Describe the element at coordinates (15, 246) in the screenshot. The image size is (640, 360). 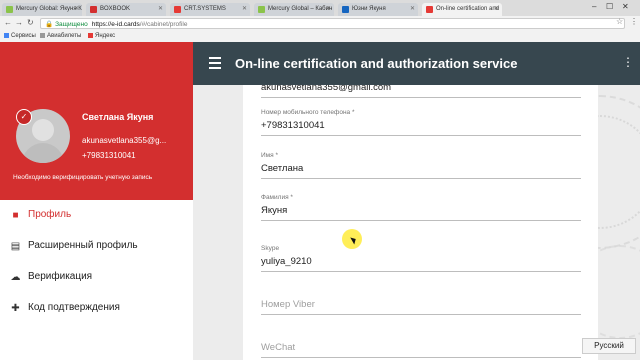
I see `id-card-icon: ▤` at that location.